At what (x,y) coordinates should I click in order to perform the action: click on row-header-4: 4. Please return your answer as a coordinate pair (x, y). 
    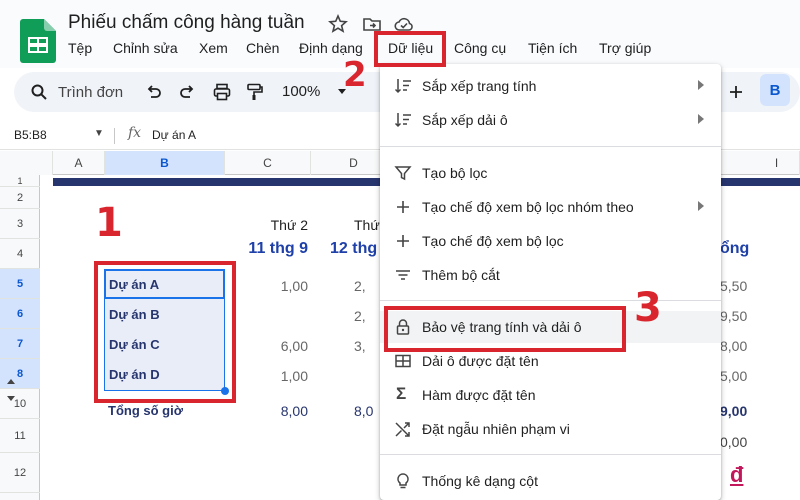
    Looking at the image, I should click on (20, 254).